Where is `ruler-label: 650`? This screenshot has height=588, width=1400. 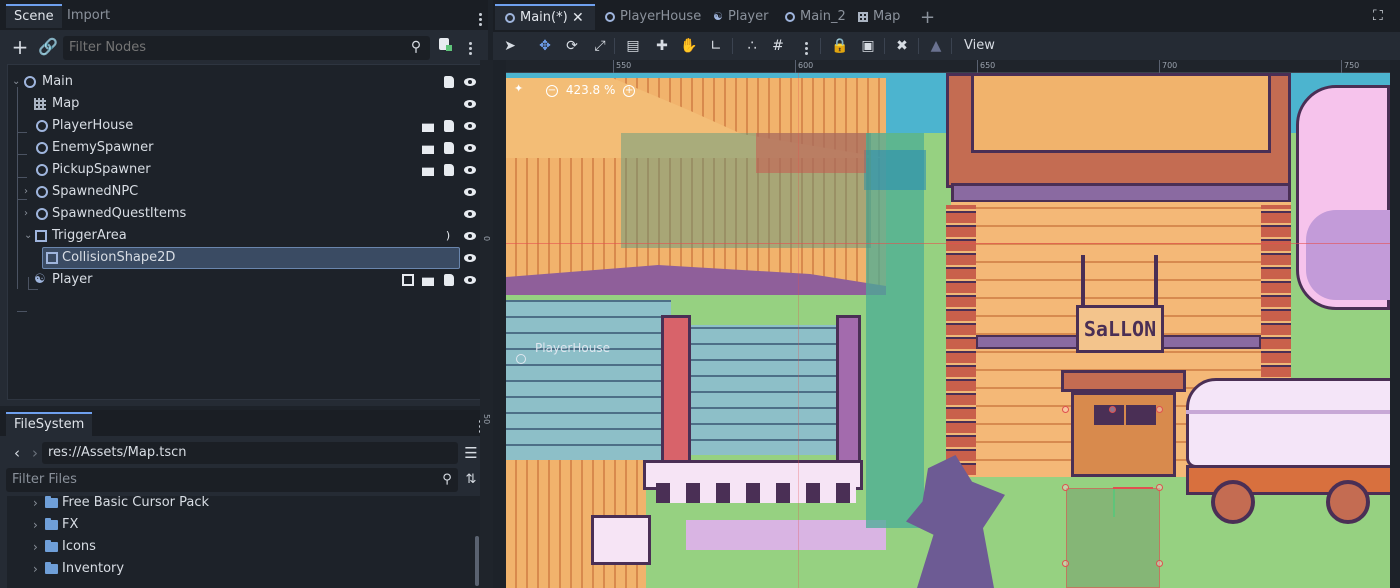 ruler-label: 650 is located at coordinates (988, 65).